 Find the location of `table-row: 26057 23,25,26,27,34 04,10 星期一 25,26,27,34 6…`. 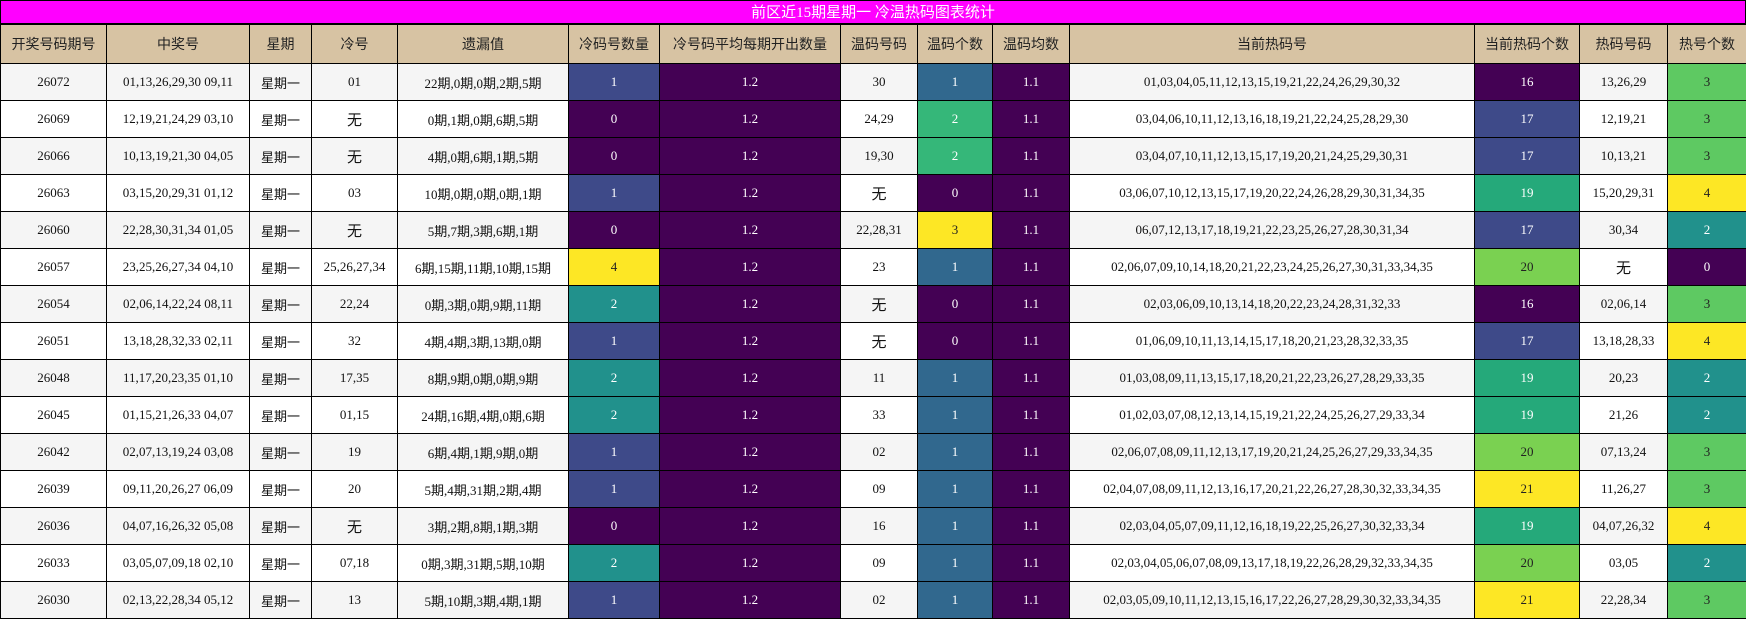

table-row: 26057 23,25,26,27,34 04,10 星期一 25,26,27,34 6… is located at coordinates (873, 267).